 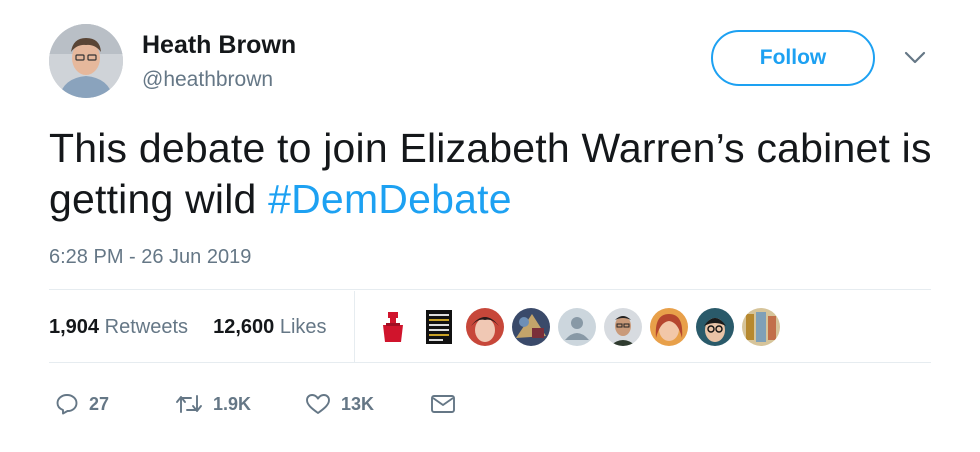 I want to click on follow-button: Follow, so click(x=793, y=58).